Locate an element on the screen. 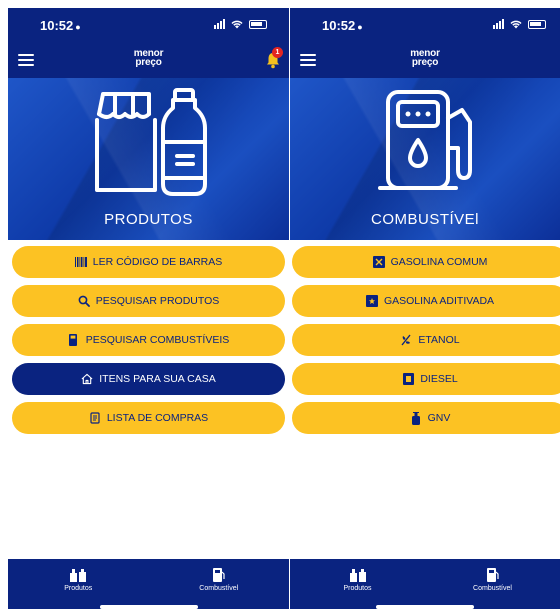 The width and height of the screenshot is (560, 609). ethanol-button: ETANOL is located at coordinates (426, 340).